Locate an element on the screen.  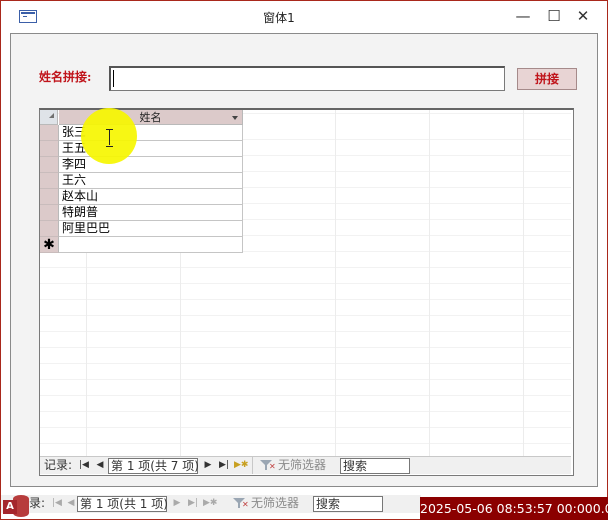
table-row: 阿里巴巴 is located at coordinates (141, 229).